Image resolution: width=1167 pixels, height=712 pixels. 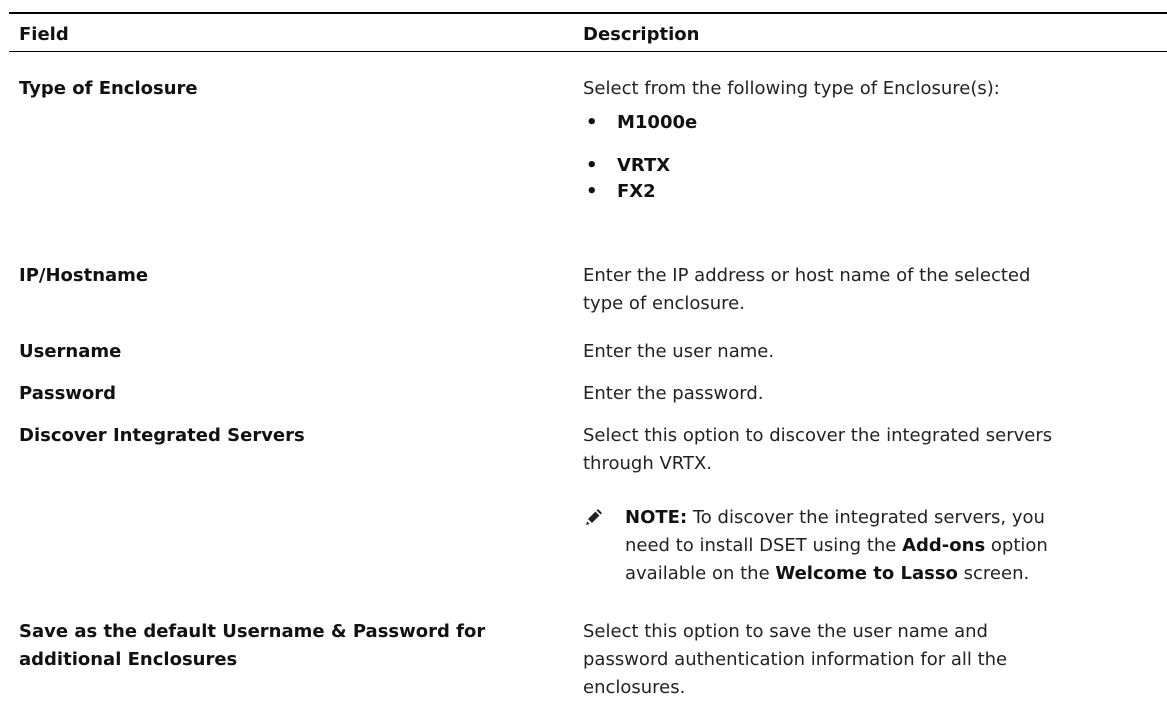 I want to click on add-ons-term: Add-ons, so click(x=944, y=545).